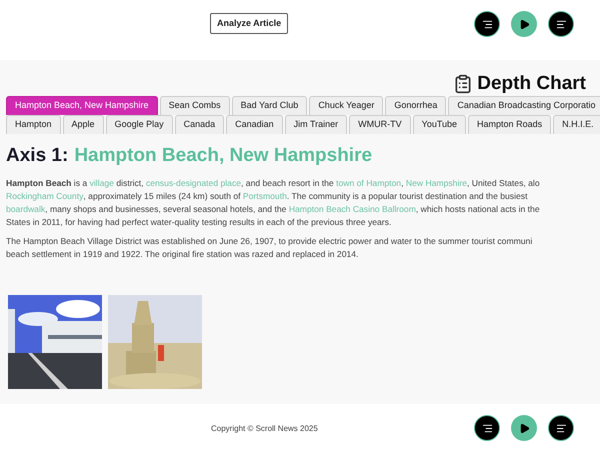  Describe the element at coordinates (463, 84) in the screenshot. I see `clipboard-icon` at that location.